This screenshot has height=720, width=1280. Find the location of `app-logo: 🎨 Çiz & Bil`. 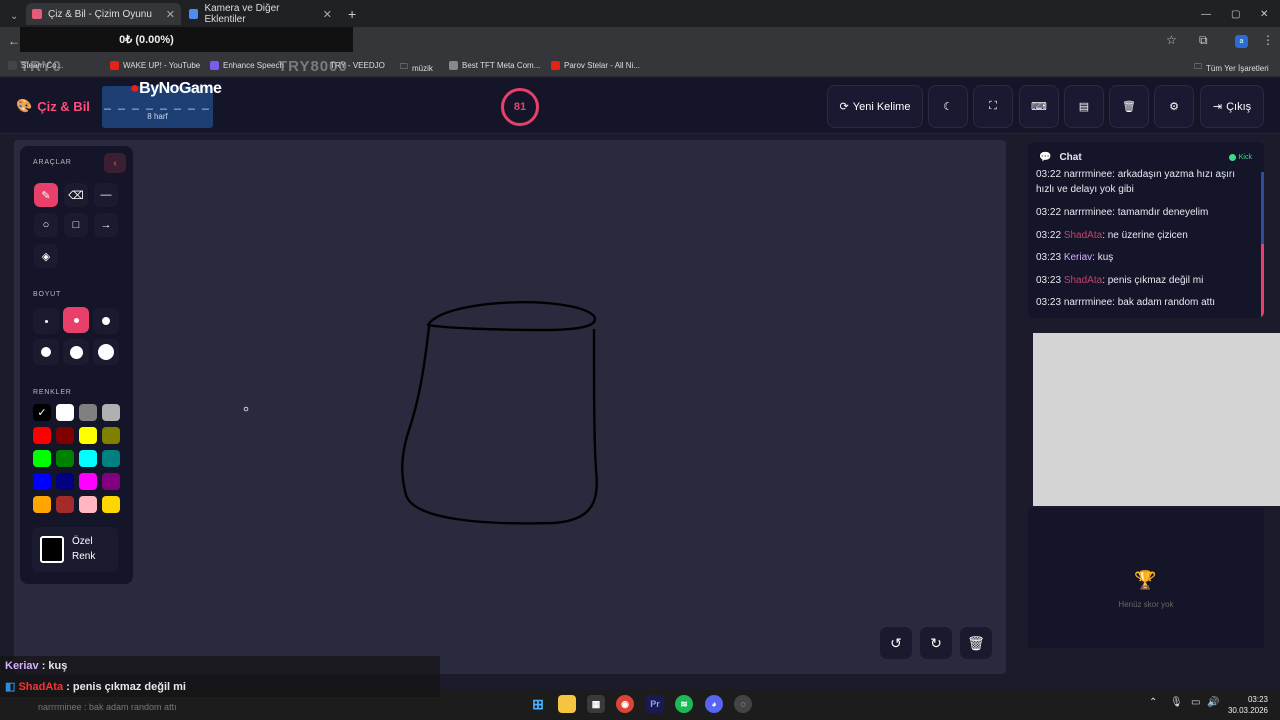

app-logo: 🎨 Çiz & Bil is located at coordinates (53, 106).